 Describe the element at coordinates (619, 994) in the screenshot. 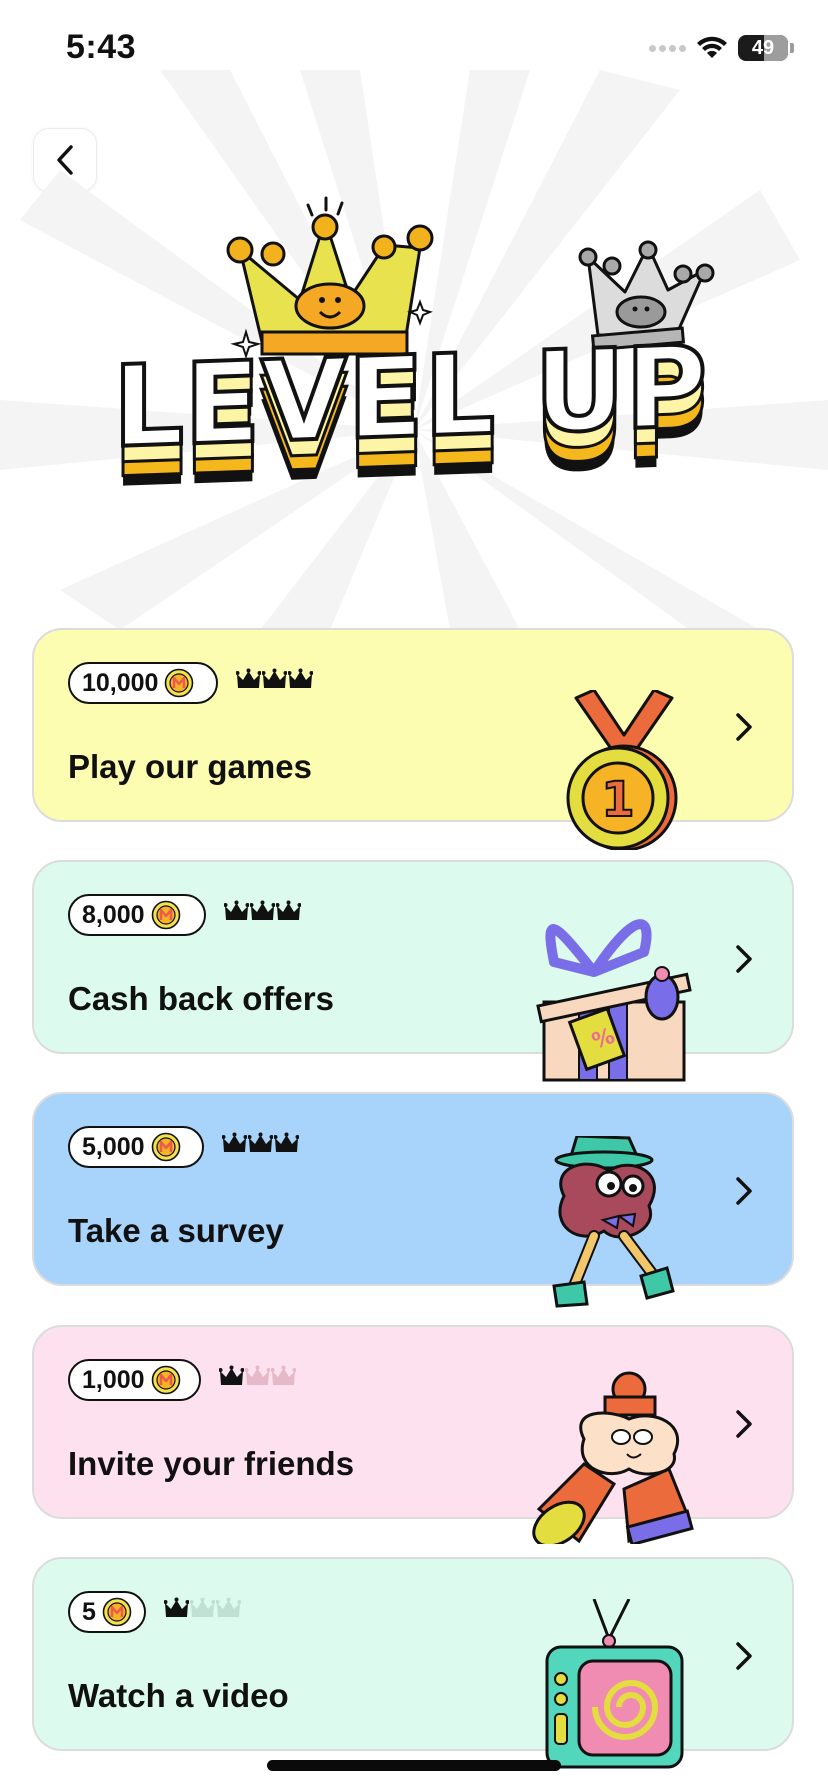

I see `gift-box-icon: %` at that location.